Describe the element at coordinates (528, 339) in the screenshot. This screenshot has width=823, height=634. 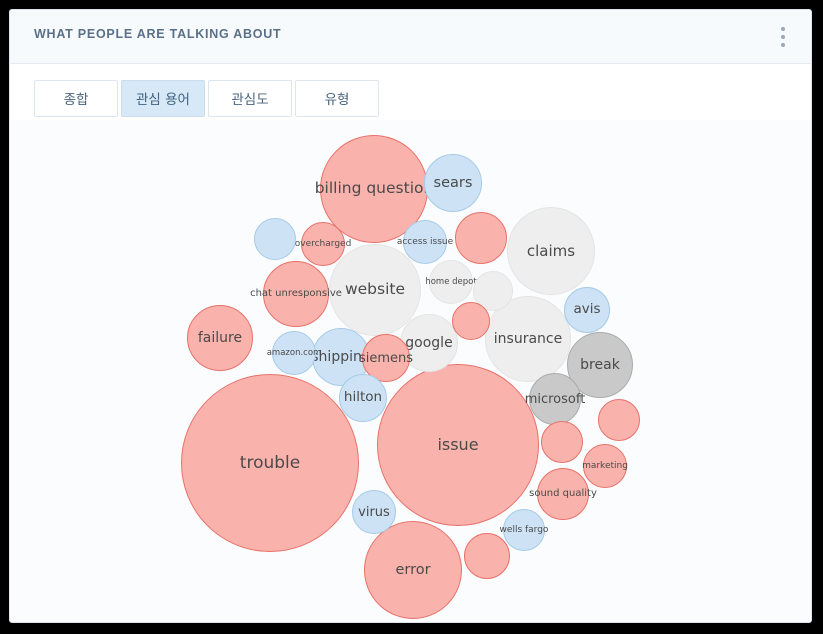
I see `bubble-label: insurance` at that location.